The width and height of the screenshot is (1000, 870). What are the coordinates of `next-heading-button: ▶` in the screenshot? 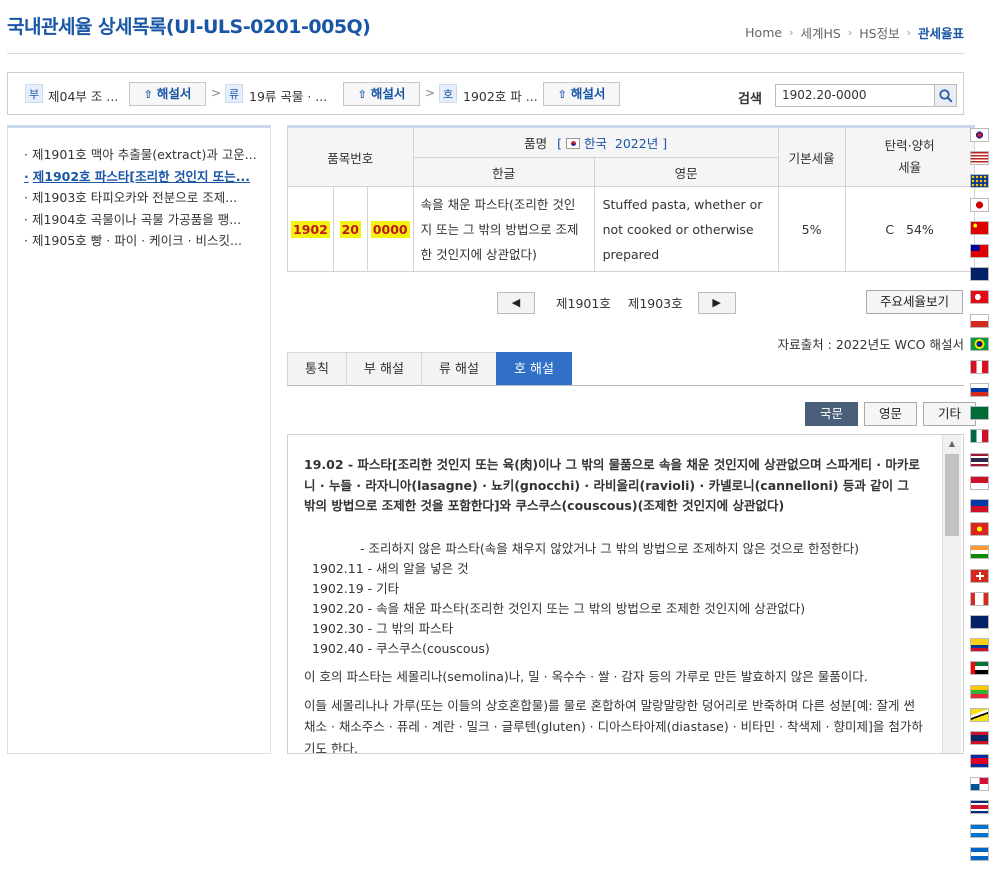 It's located at (716, 302).